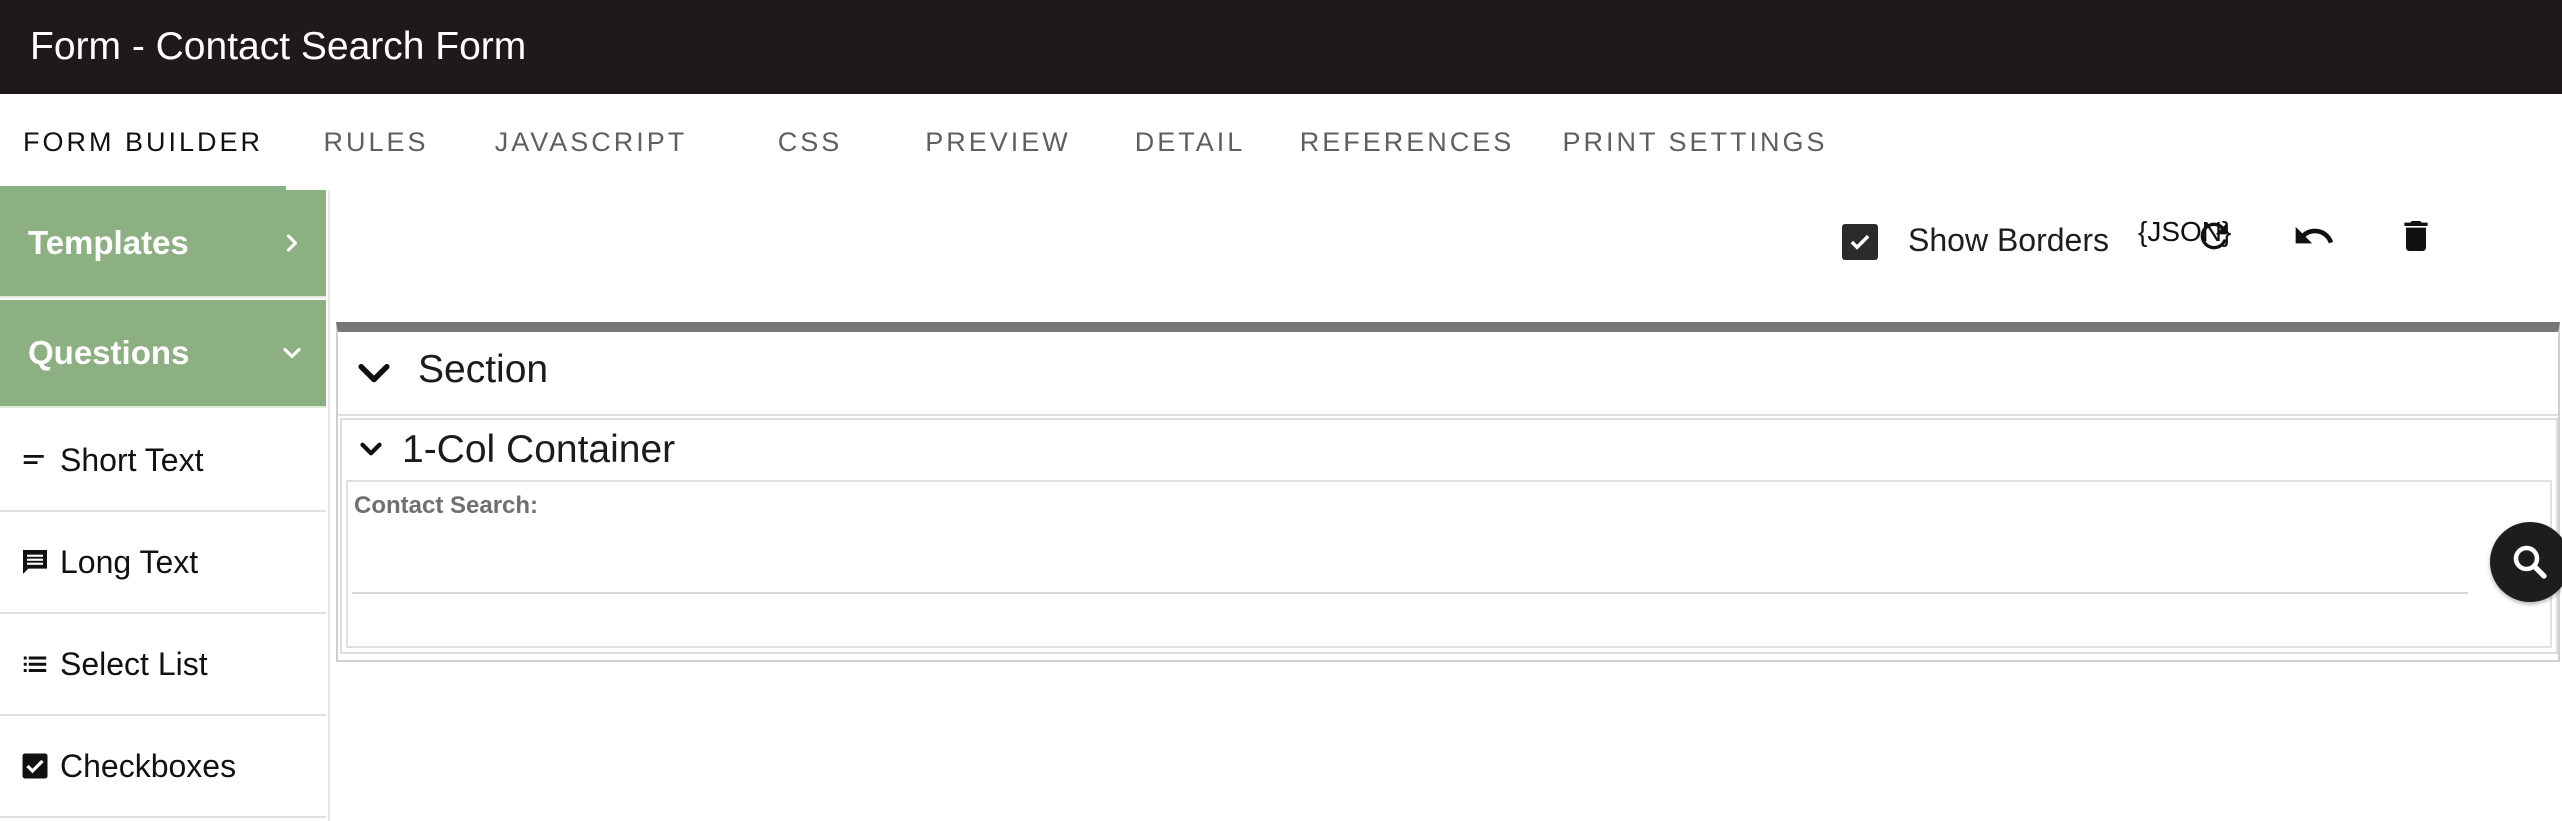 This screenshot has height=821, width=2562. What do you see at coordinates (376, 142) in the screenshot?
I see `tab-rules: RULES` at bounding box center [376, 142].